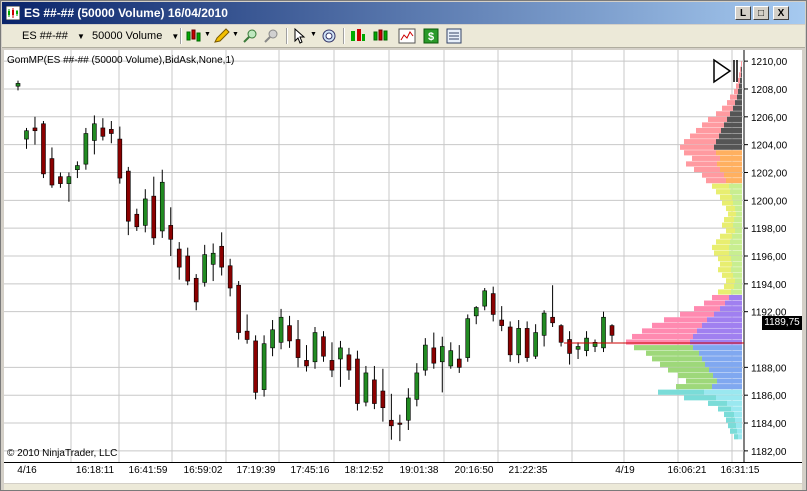 The height and width of the screenshot is (491, 807). I want to click on price-tick-label: 1210,00, so click(769, 62).